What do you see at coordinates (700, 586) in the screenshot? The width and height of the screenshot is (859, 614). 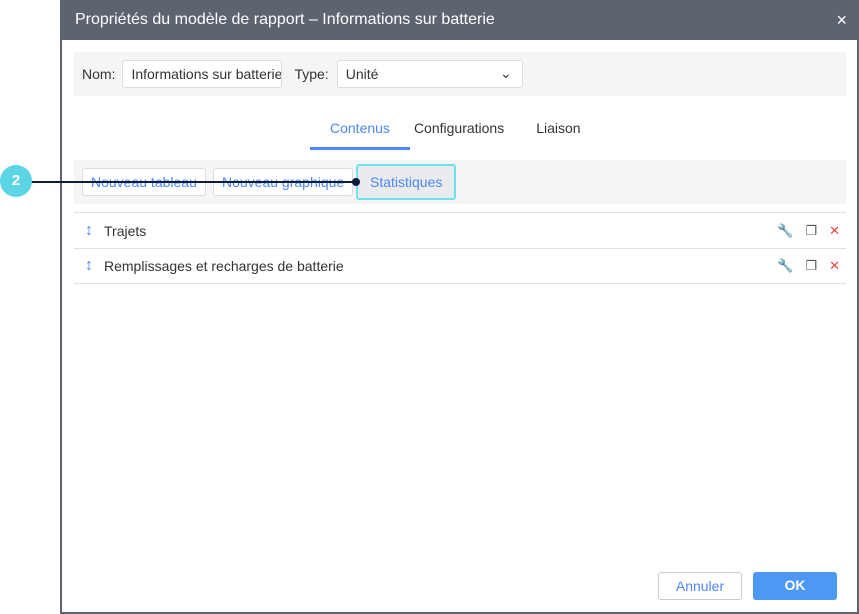 I see `cancel-button: Annuler` at bounding box center [700, 586].